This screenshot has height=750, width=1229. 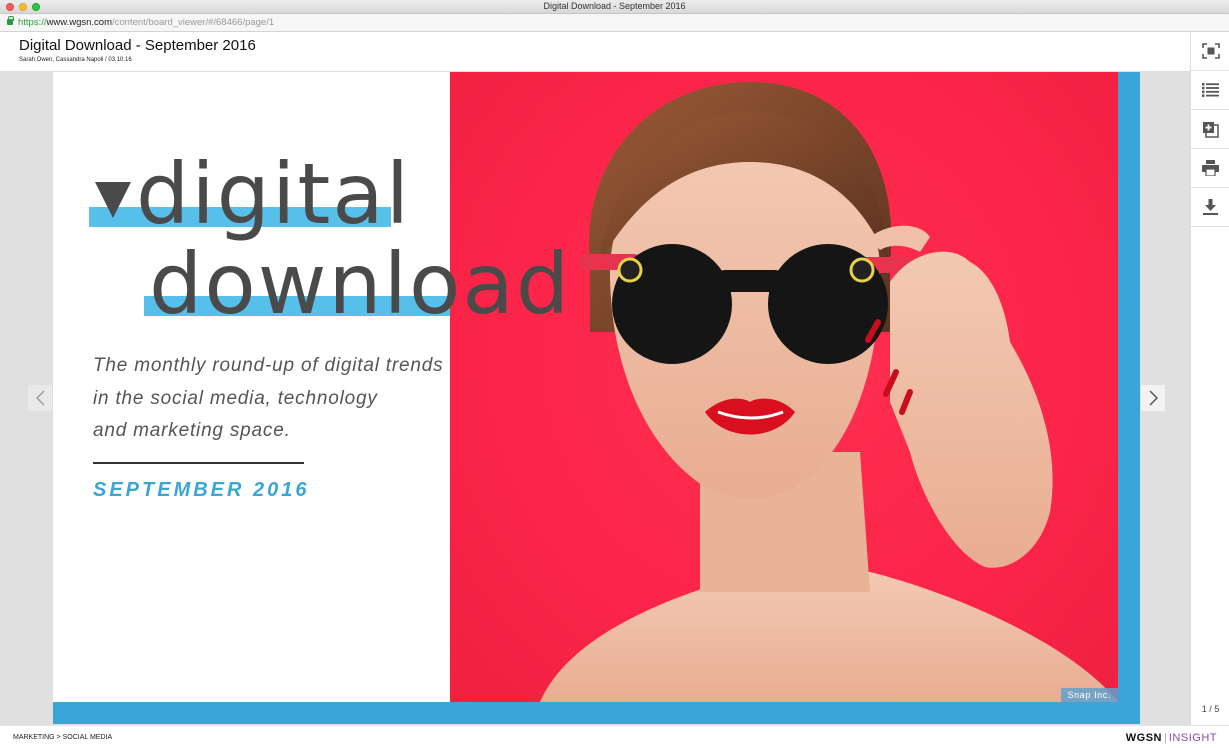 What do you see at coordinates (1210, 709) in the screenshot?
I see `page-indicator: 1 / 5` at bounding box center [1210, 709].